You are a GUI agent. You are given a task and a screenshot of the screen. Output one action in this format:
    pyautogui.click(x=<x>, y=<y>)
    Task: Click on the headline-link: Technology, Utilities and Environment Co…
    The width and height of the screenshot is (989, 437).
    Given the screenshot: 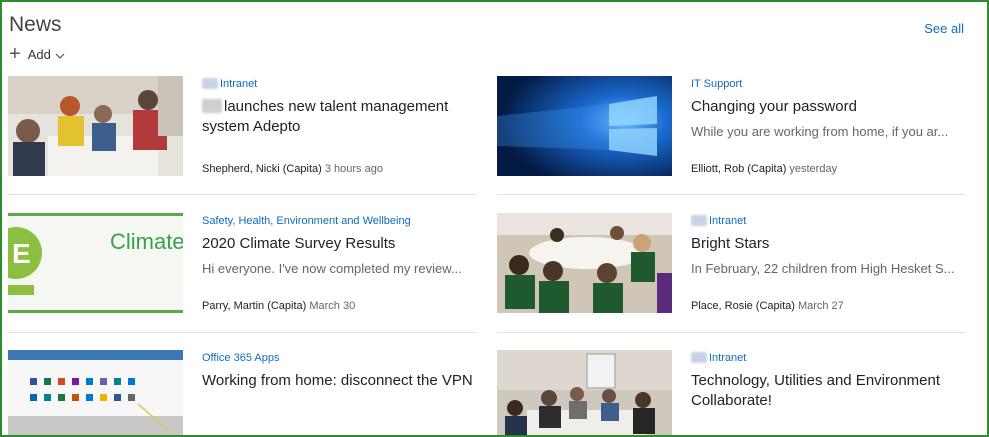 What is the action you would take?
    pyautogui.click(x=828, y=391)
    